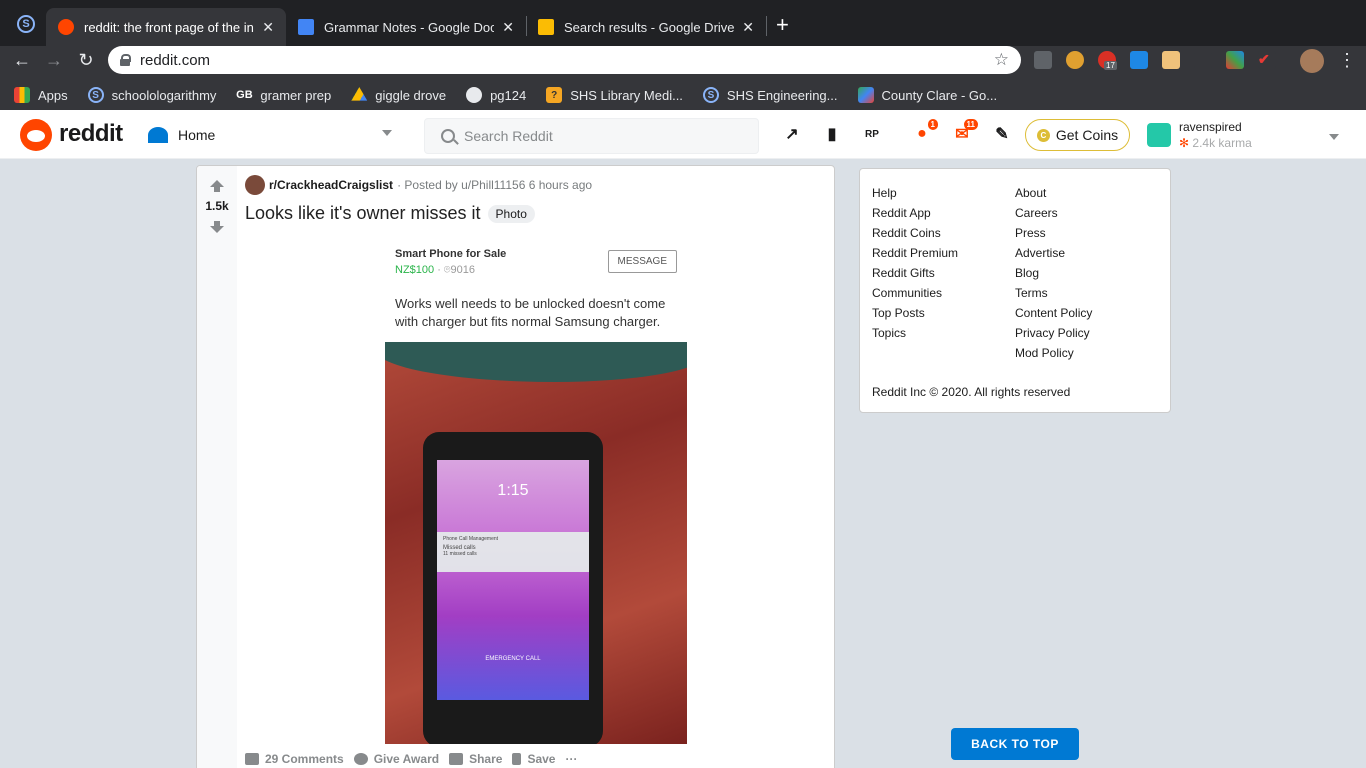 Image resolution: width=1366 pixels, height=768 pixels. Describe the element at coordinates (1053, 193) in the screenshot. I see `footer-link-about: About` at that location.